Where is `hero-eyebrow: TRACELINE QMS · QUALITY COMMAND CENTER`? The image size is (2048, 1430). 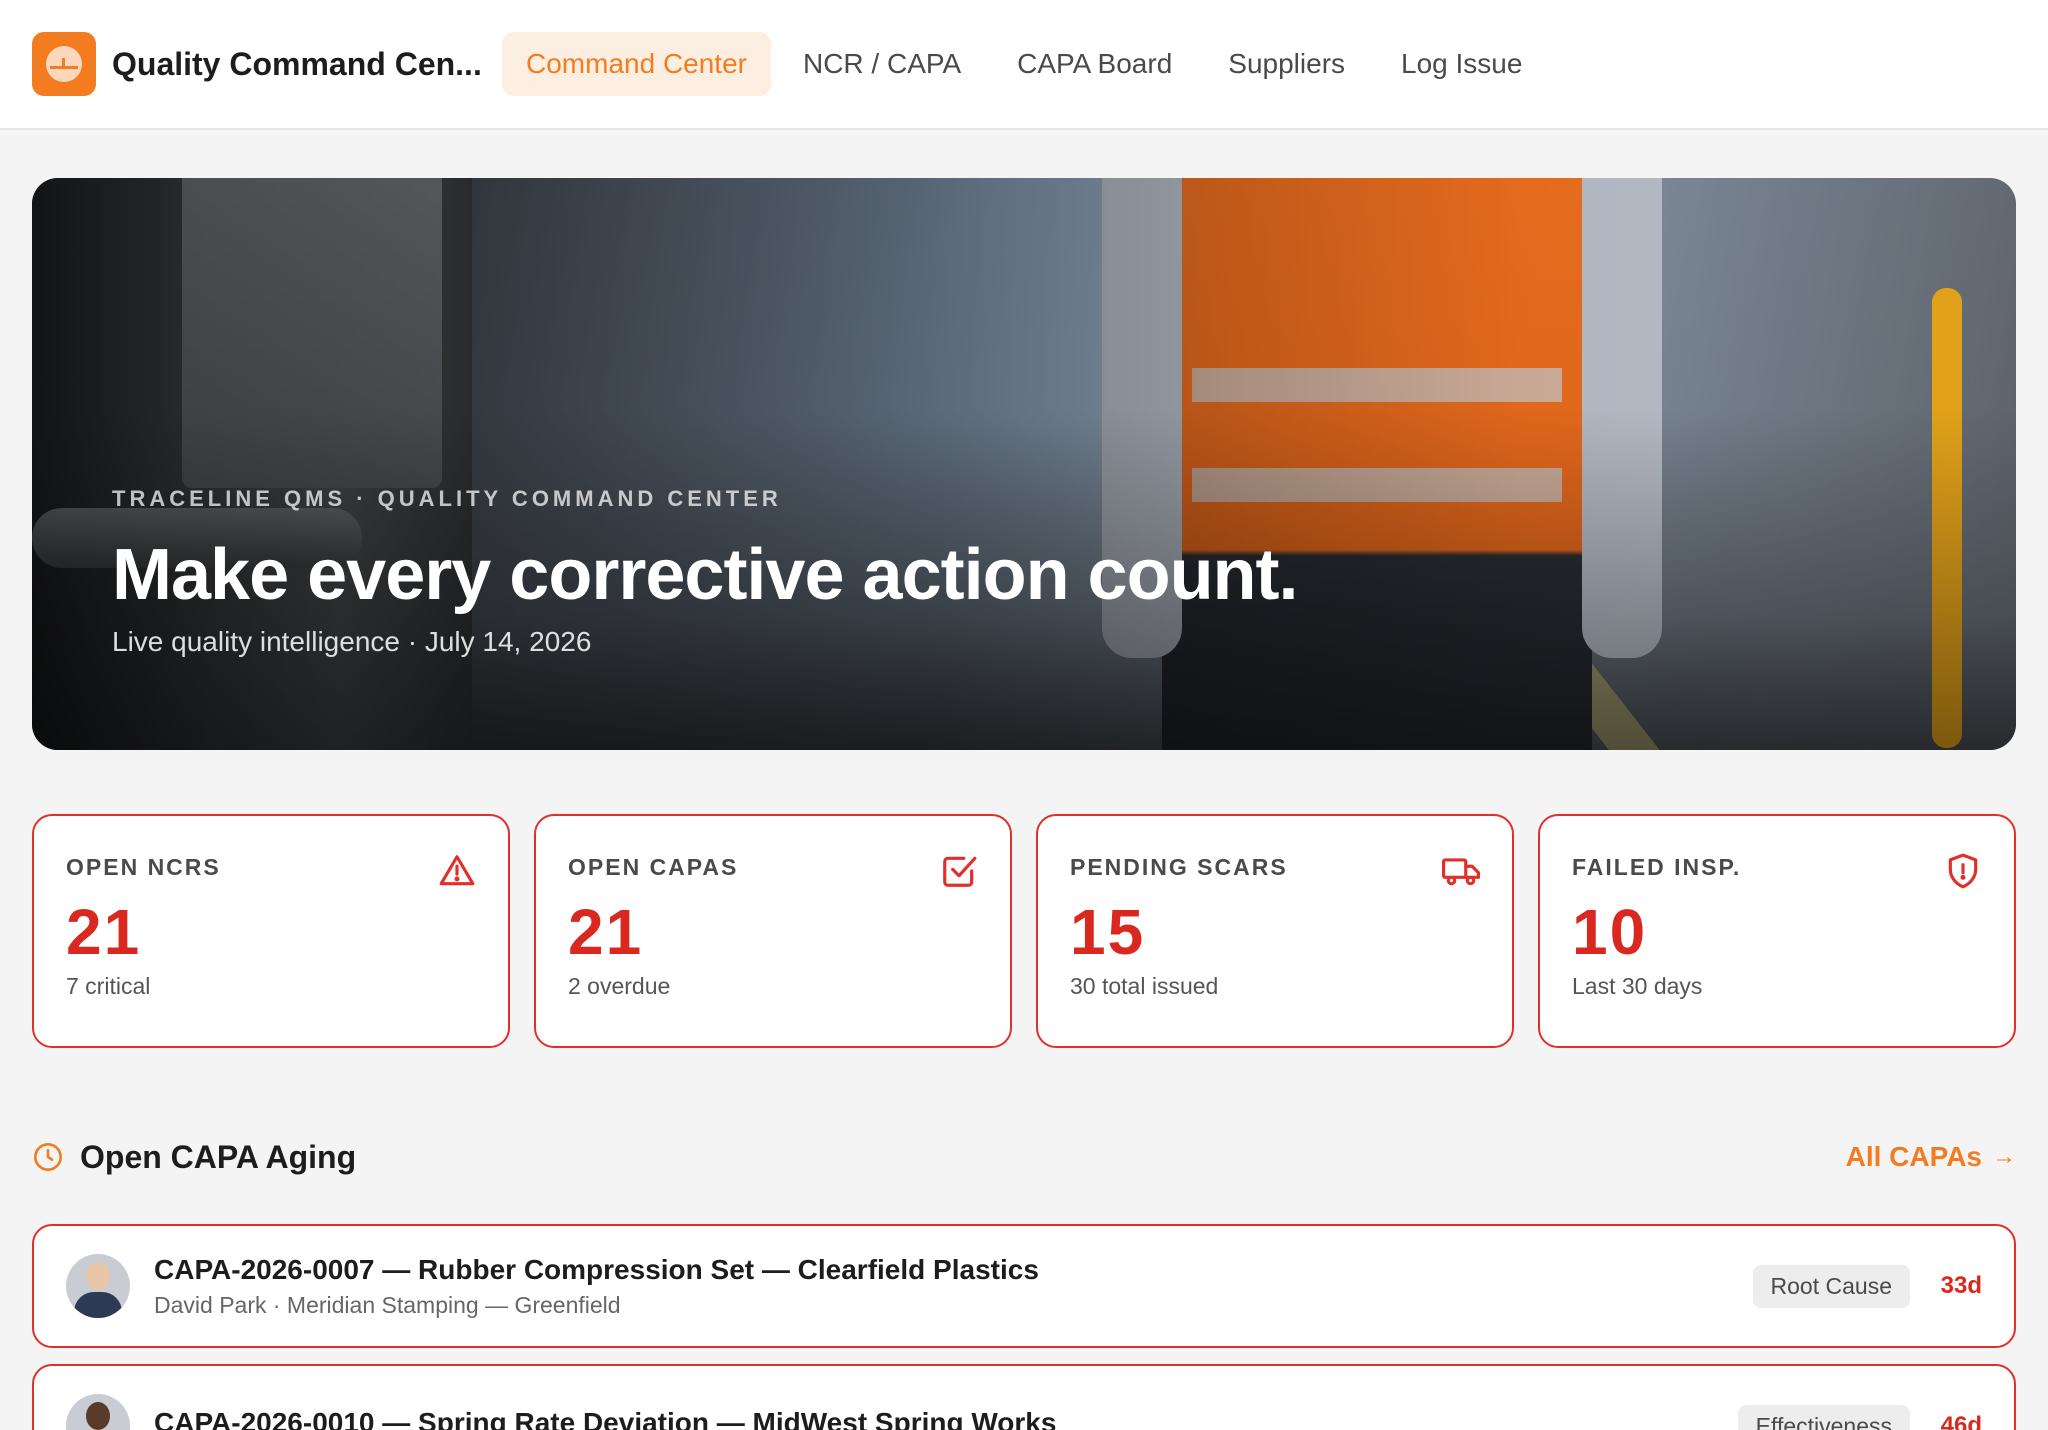 hero-eyebrow: TRACELINE QMS · QUALITY COMMAND CENTER is located at coordinates (447, 498).